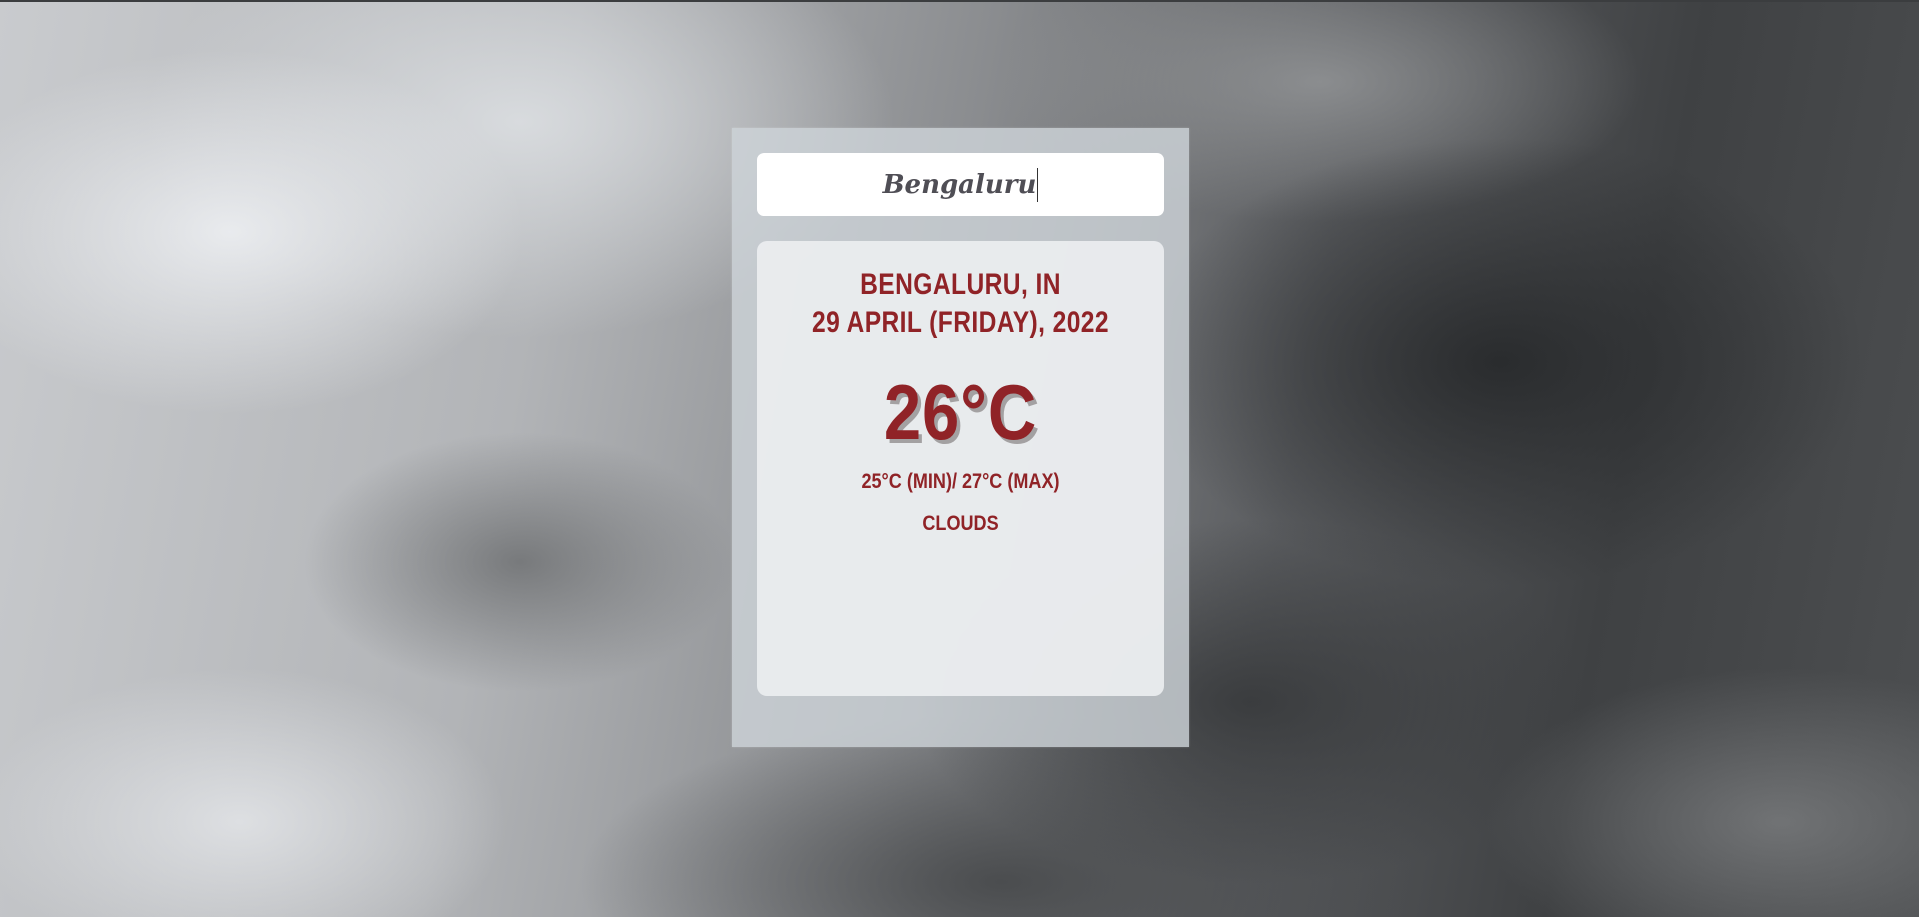  What do you see at coordinates (960, 481) in the screenshot?
I see `min-max-temperature: 25°C (MIN)/ 27°C (MAX)` at bounding box center [960, 481].